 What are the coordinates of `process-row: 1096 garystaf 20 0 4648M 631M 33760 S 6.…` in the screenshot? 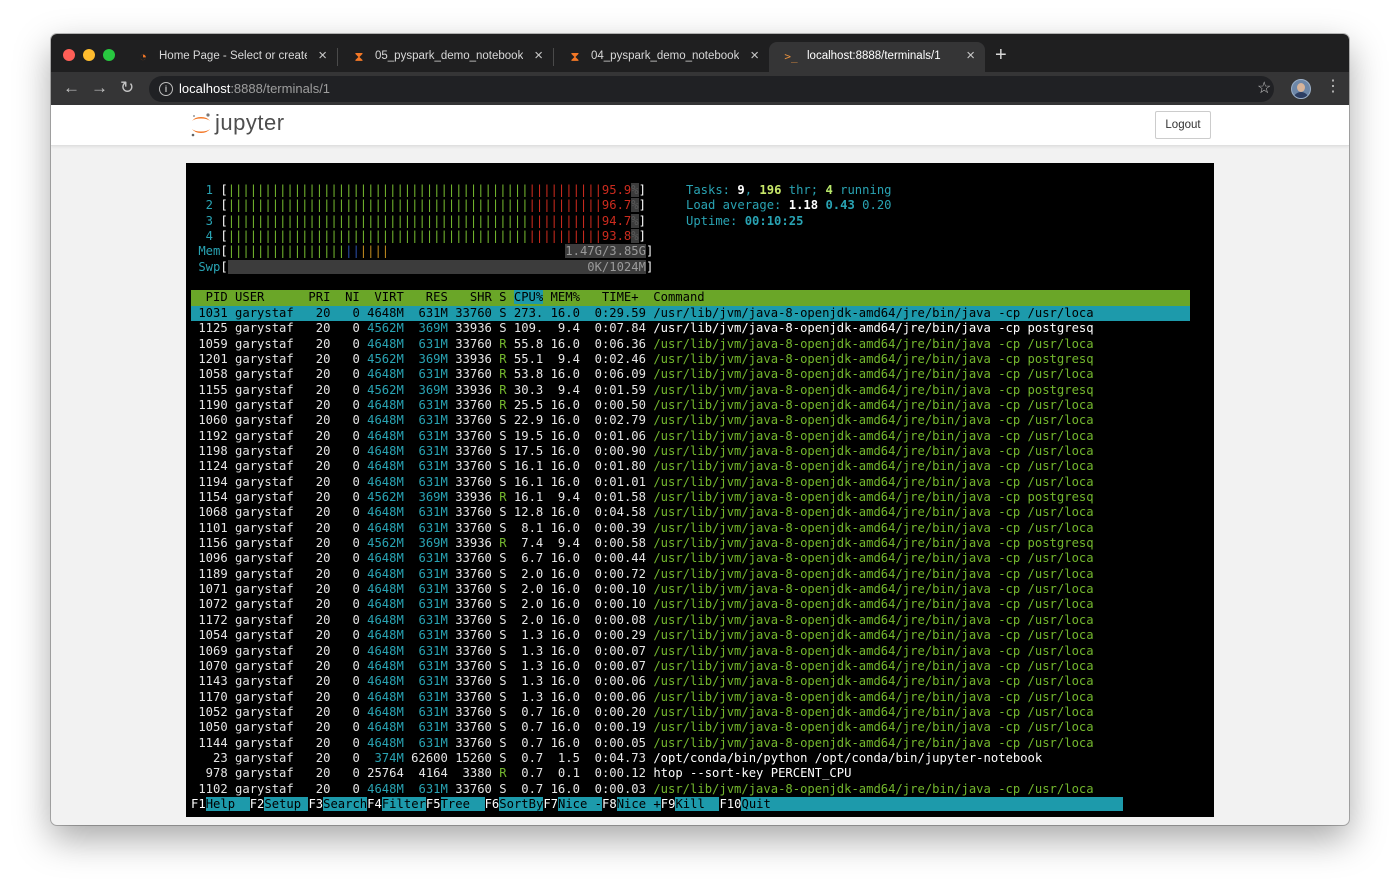 It's located at (690, 558).